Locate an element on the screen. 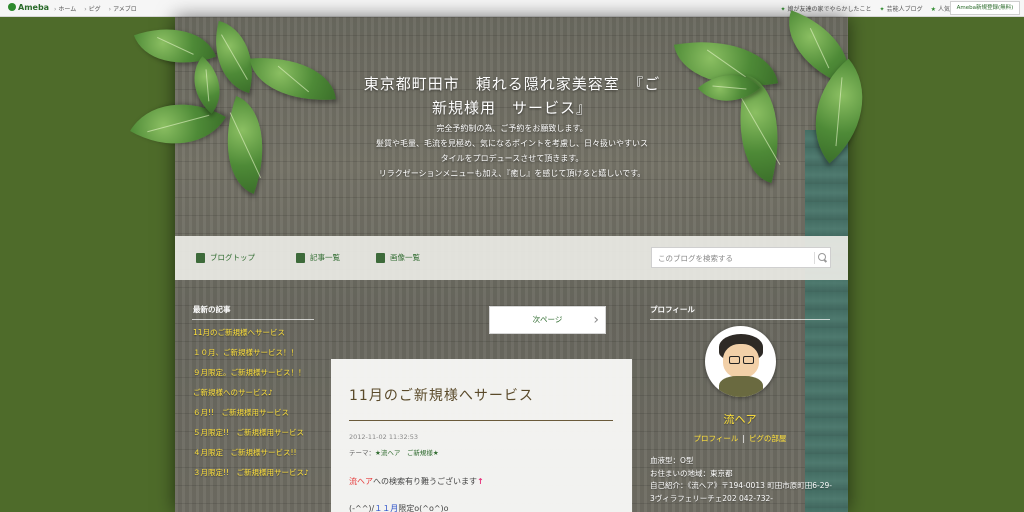 Image resolution: width=1024 pixels, height=512 pixels. recent-article-link: ５月限定!! ご新規様用サービス is located at coordinates (255, 433).